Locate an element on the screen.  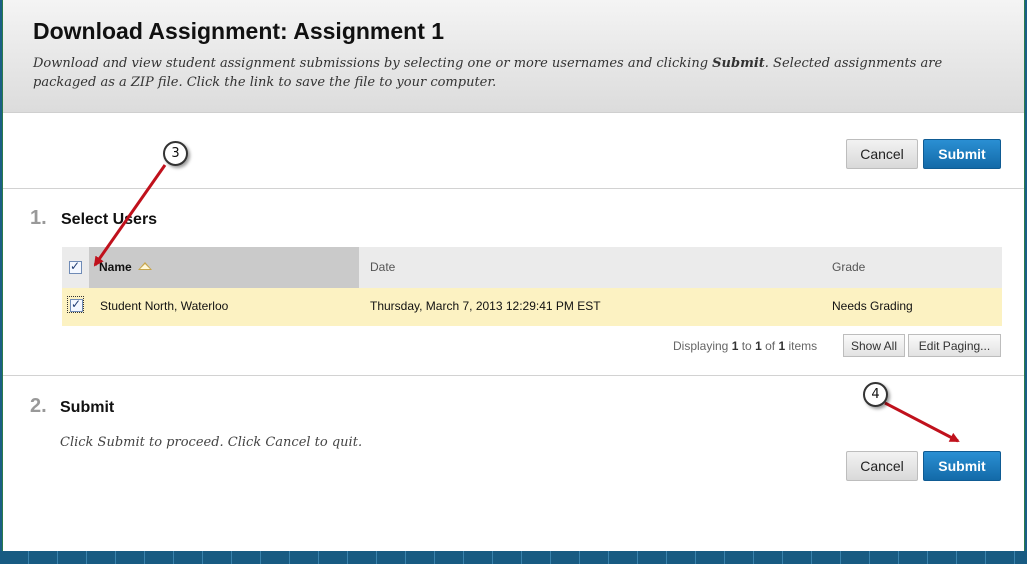
desktop-background-band is located at coordinates (513, 557).